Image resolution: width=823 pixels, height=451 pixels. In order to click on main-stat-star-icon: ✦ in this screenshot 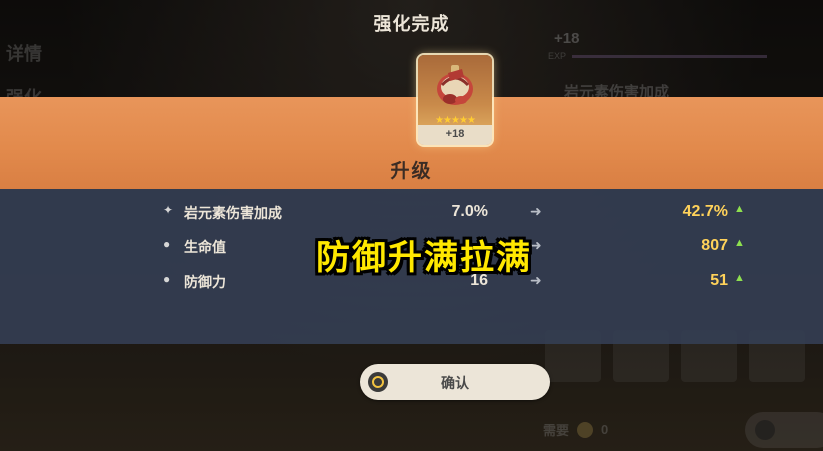, I will do `click(168, 210)`.